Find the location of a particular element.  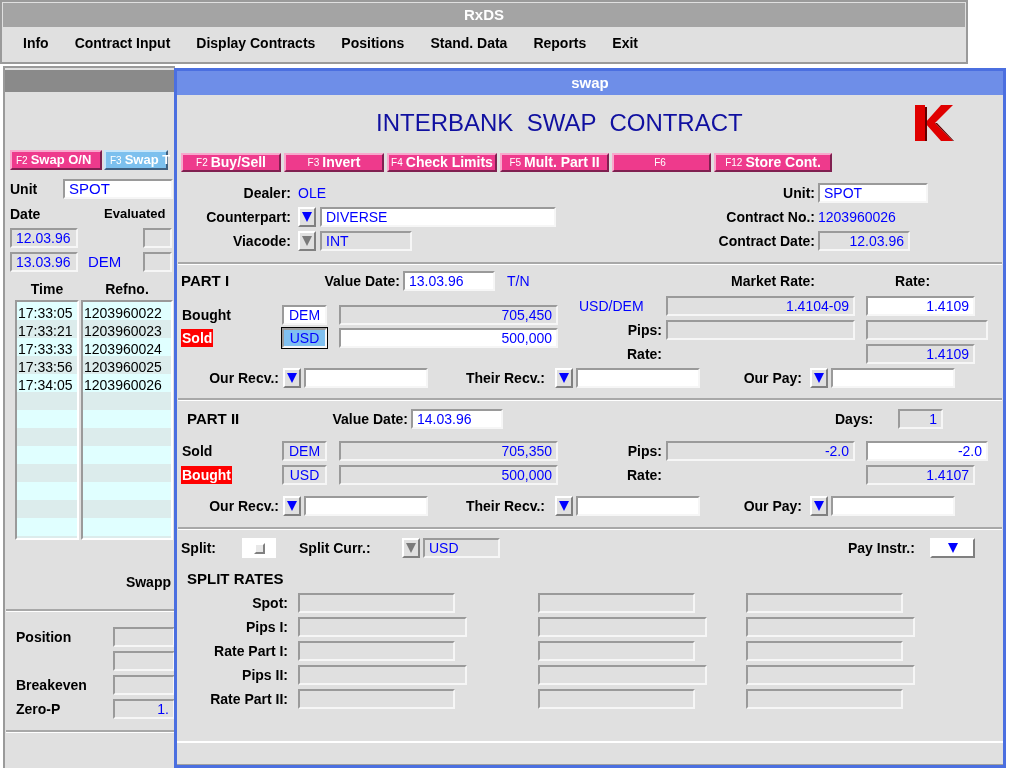

input-field: DIVERSE is located at coordinates (438, 217).